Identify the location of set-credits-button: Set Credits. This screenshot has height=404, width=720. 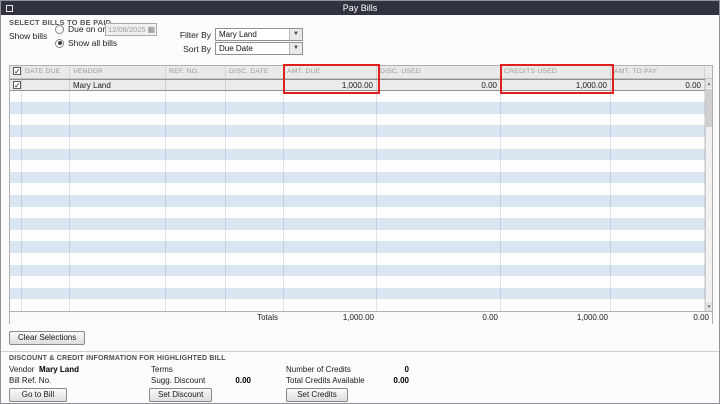
(317, 395).